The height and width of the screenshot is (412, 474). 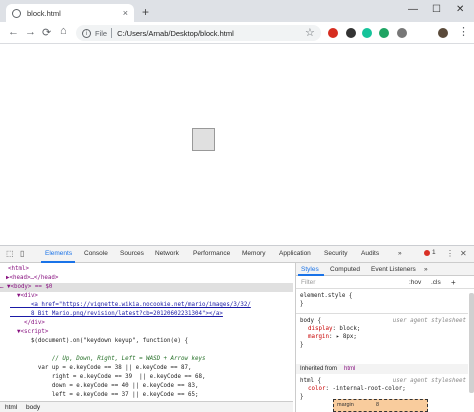 What do you see at coordinates (400, 253) in the screenshot?
I see `more-tabs-icon: »` at bounding box center [400, 253].